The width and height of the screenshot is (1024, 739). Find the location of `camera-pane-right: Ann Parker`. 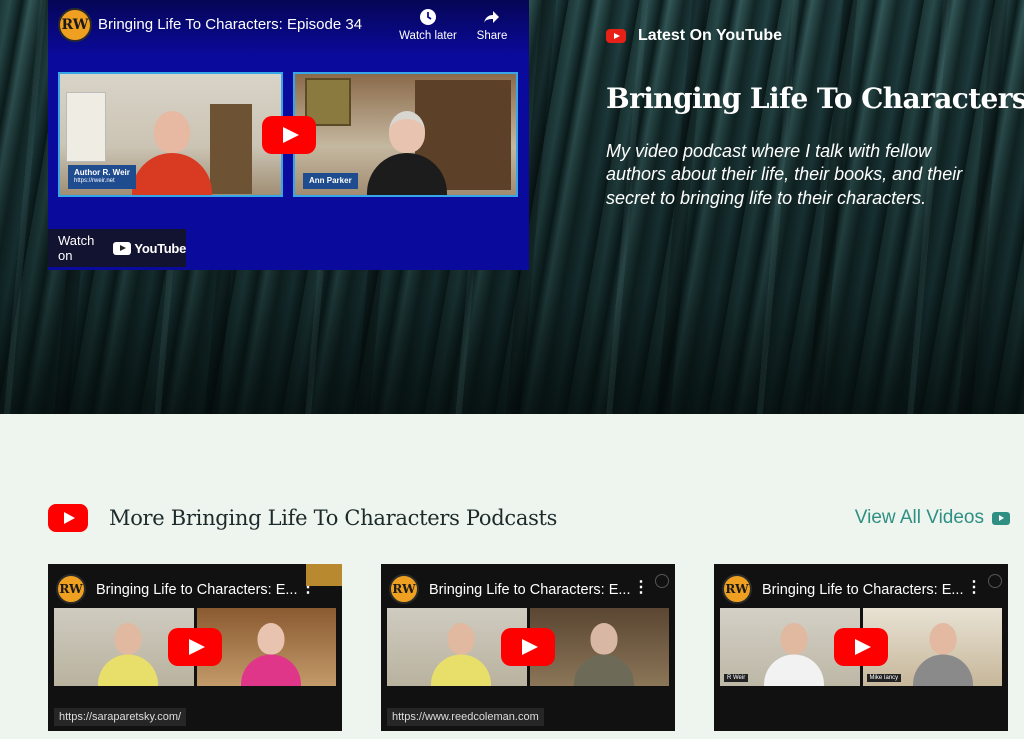

camera-pane-right: Ann Parker is located at coordinates (405, 134).